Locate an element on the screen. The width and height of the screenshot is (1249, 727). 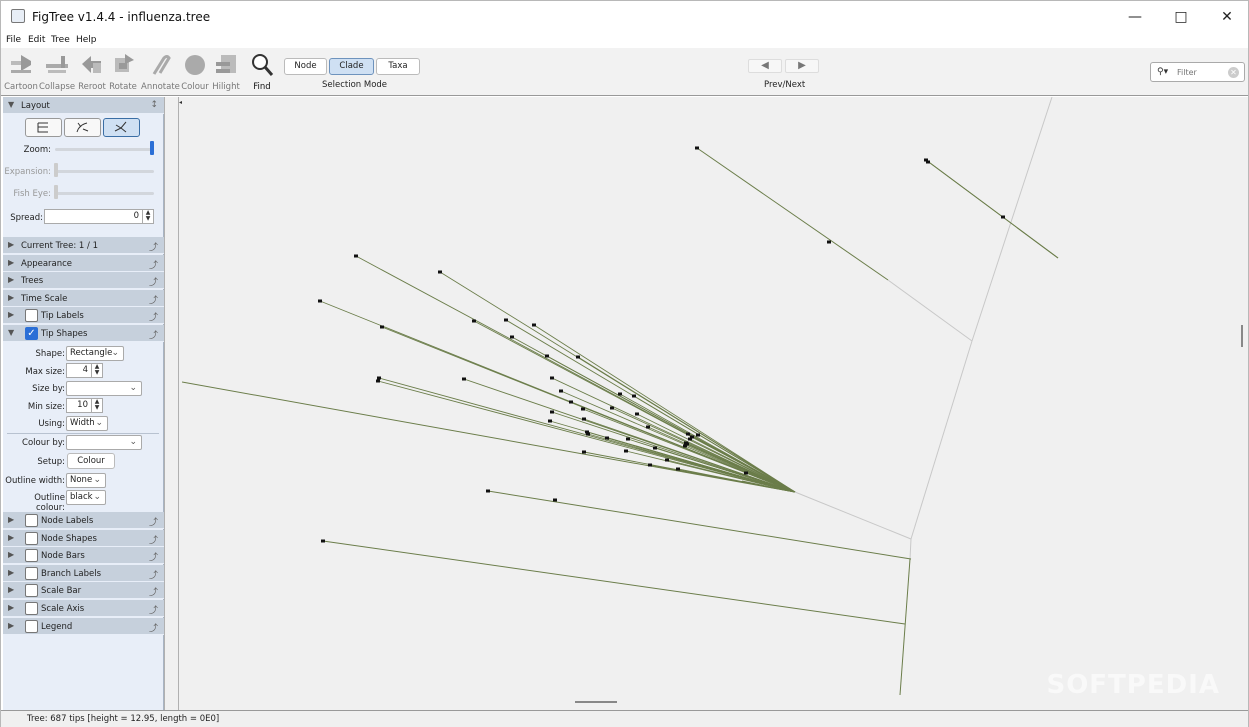
clear-icon: ✕ is located at coordinates (1233, 72).